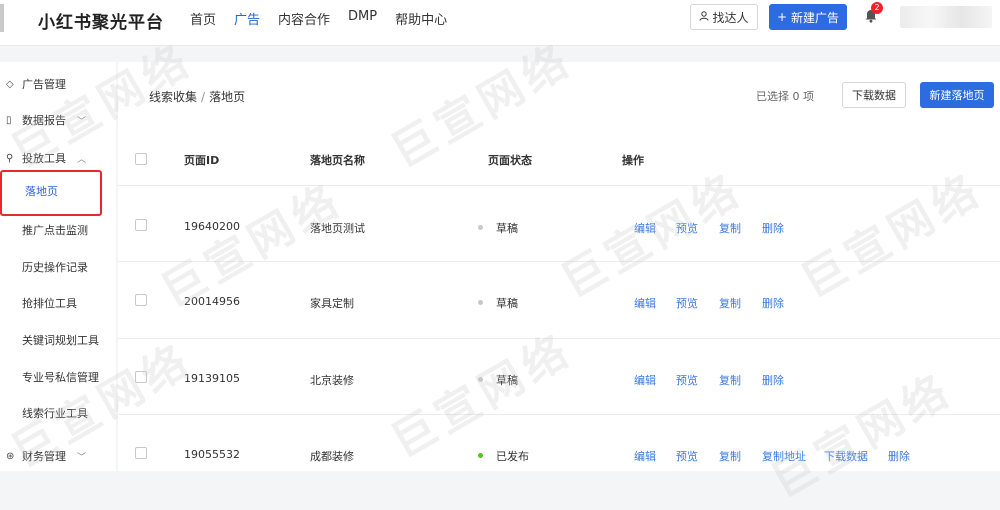  Describe the element at coordinates (332, 456) in the screenshot. I see `cell-page-name: 成都装修` at that location.